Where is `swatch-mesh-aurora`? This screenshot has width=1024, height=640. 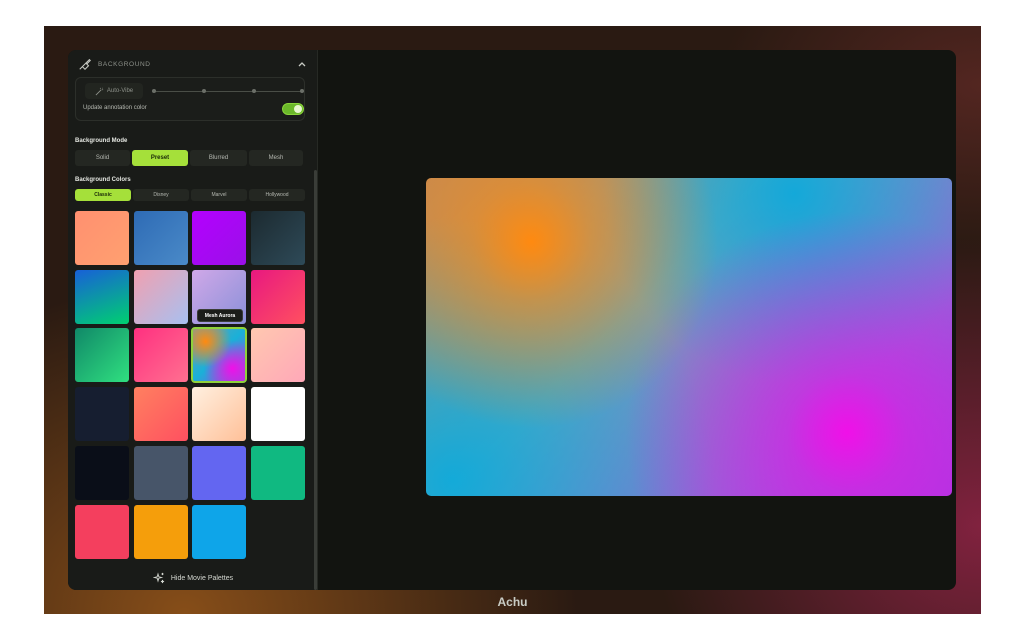 swatch-mesh-aurora is located at coordinates (219, 355).